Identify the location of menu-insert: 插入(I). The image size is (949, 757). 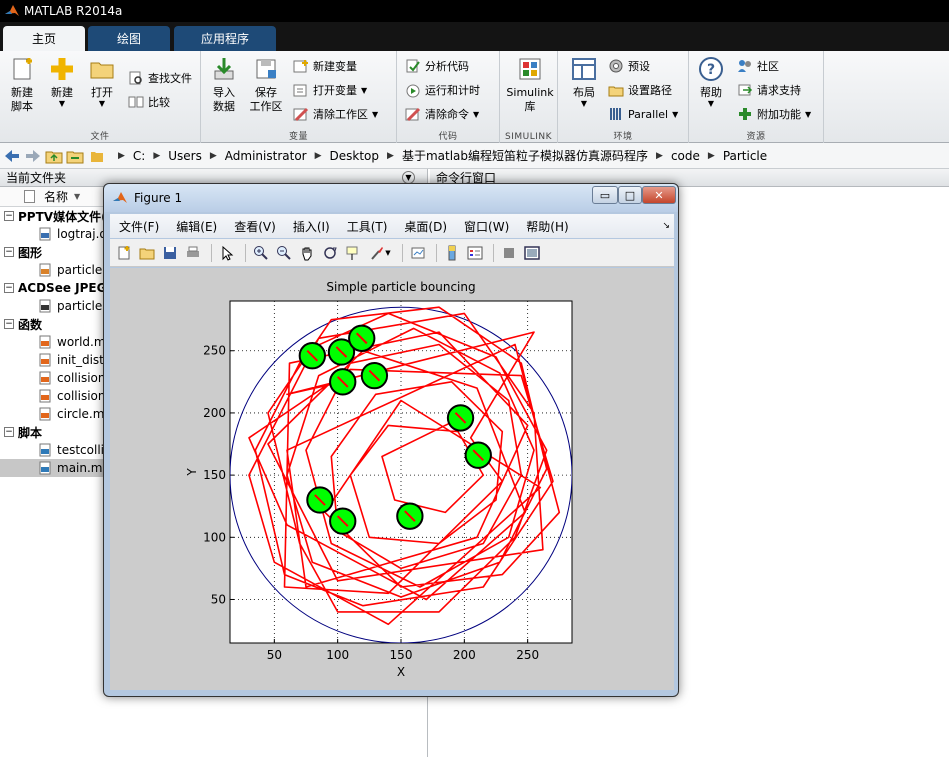
(311, 226).